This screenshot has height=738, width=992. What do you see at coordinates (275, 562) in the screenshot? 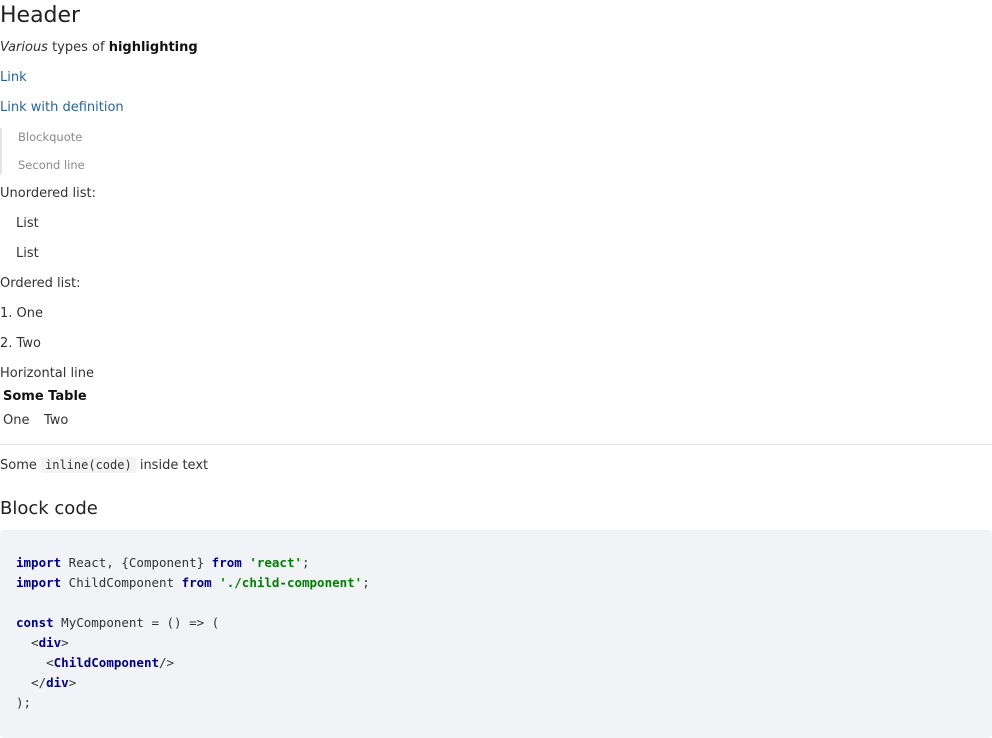
I see `code-string: 'react'` at bounding box center [275, 562].